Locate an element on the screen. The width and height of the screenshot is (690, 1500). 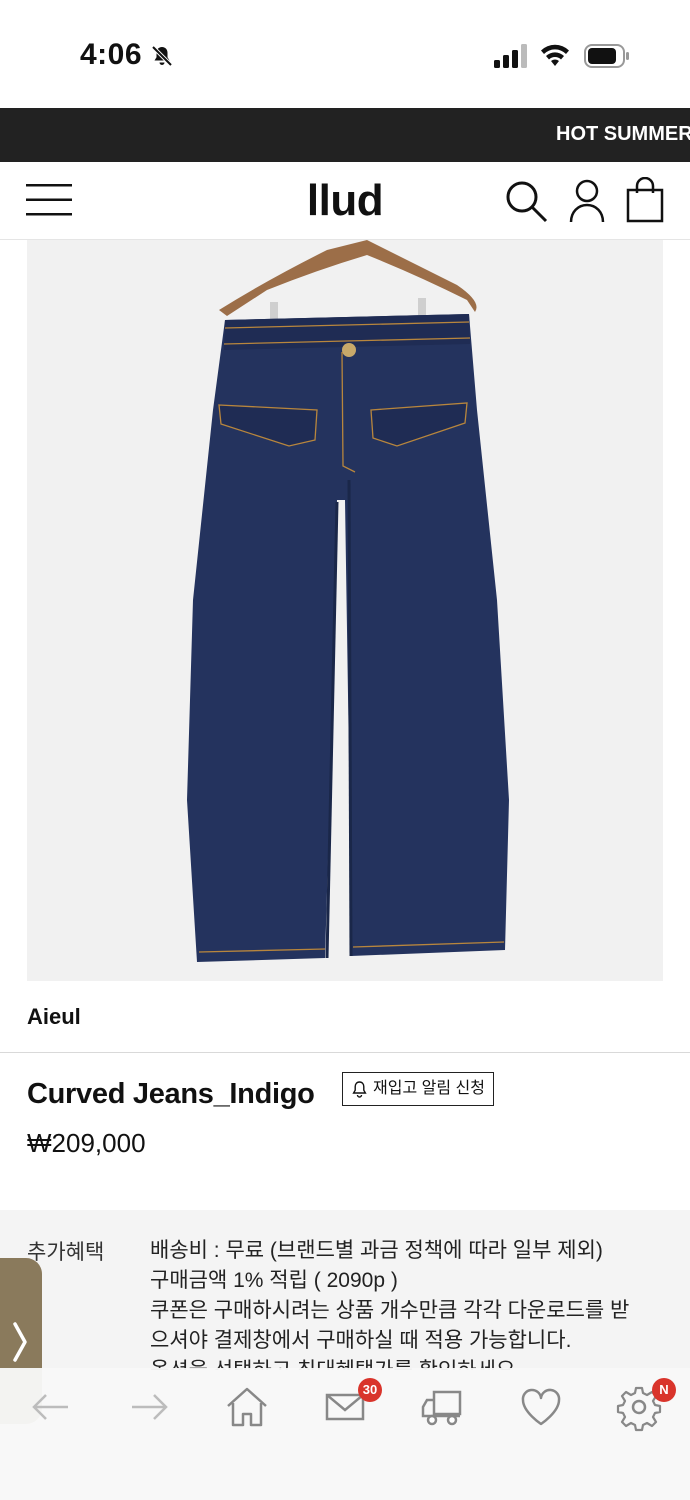
wifi-icon is located at coordinates (555, 55).